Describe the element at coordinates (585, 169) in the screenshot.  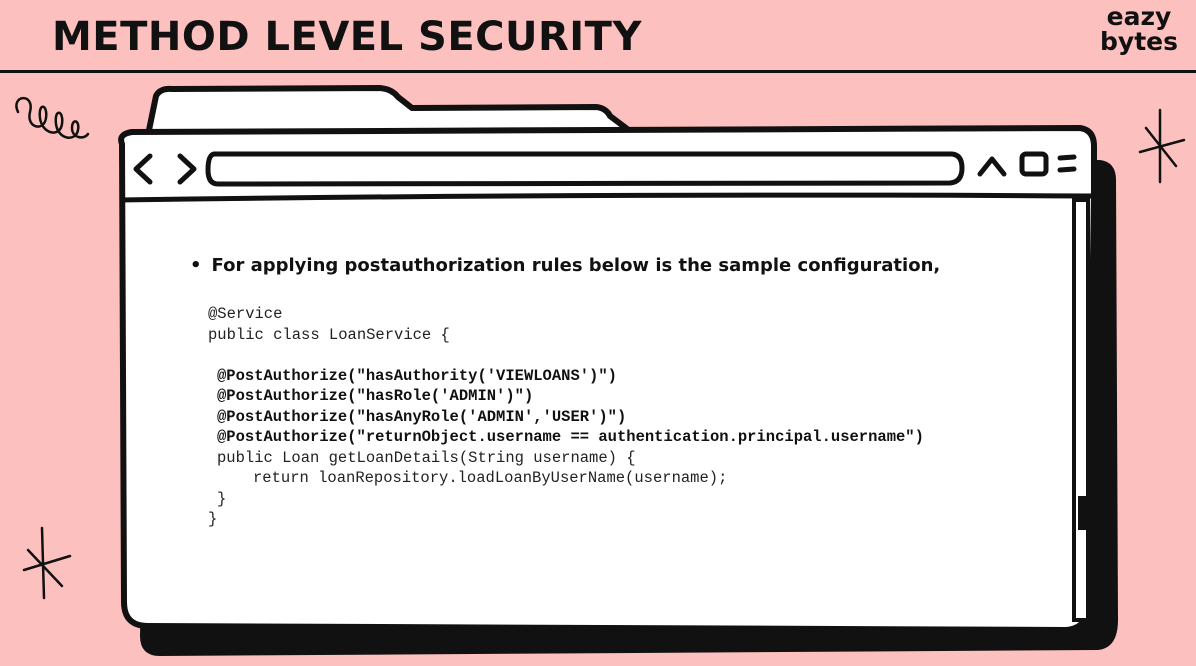
I see `address-bar` at that location.